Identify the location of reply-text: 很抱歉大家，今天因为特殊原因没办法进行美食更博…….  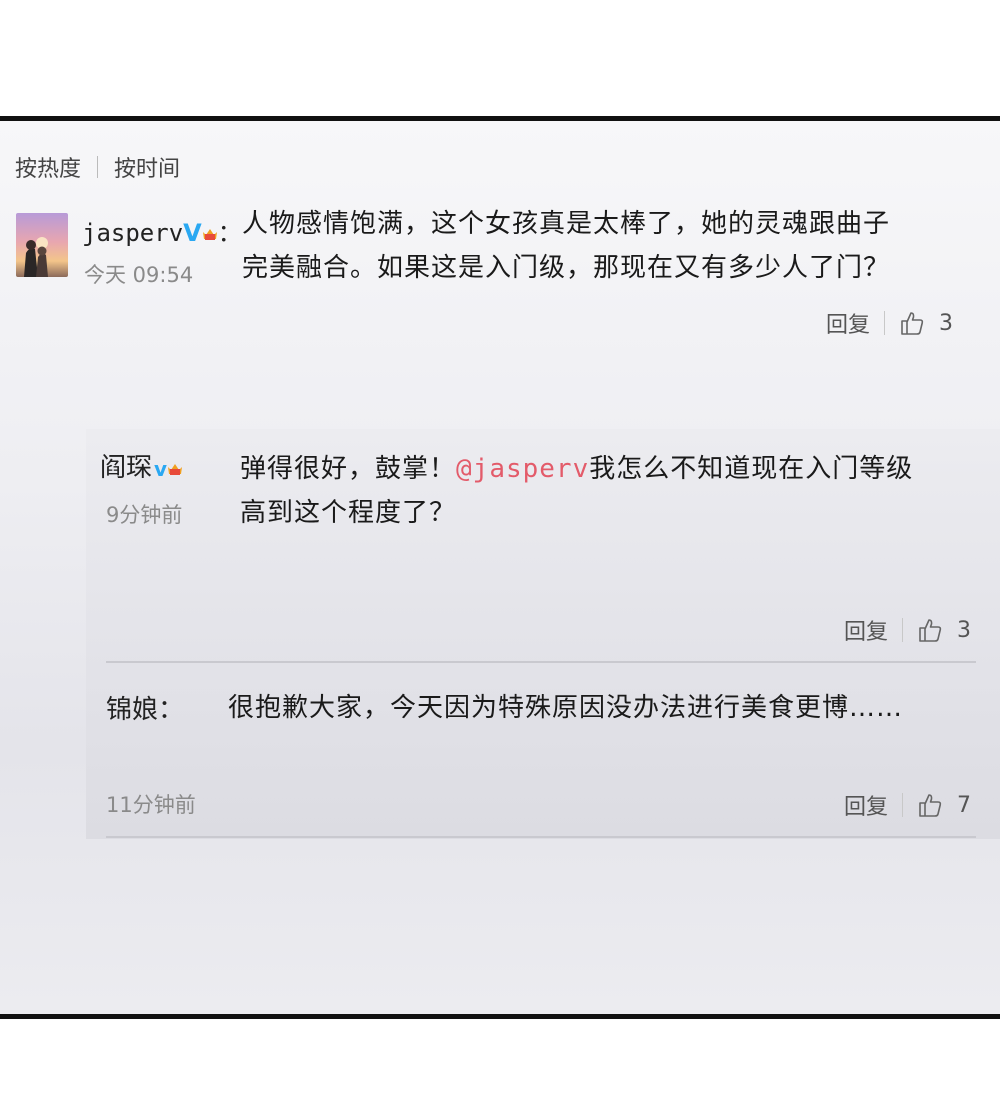
(566, 708).